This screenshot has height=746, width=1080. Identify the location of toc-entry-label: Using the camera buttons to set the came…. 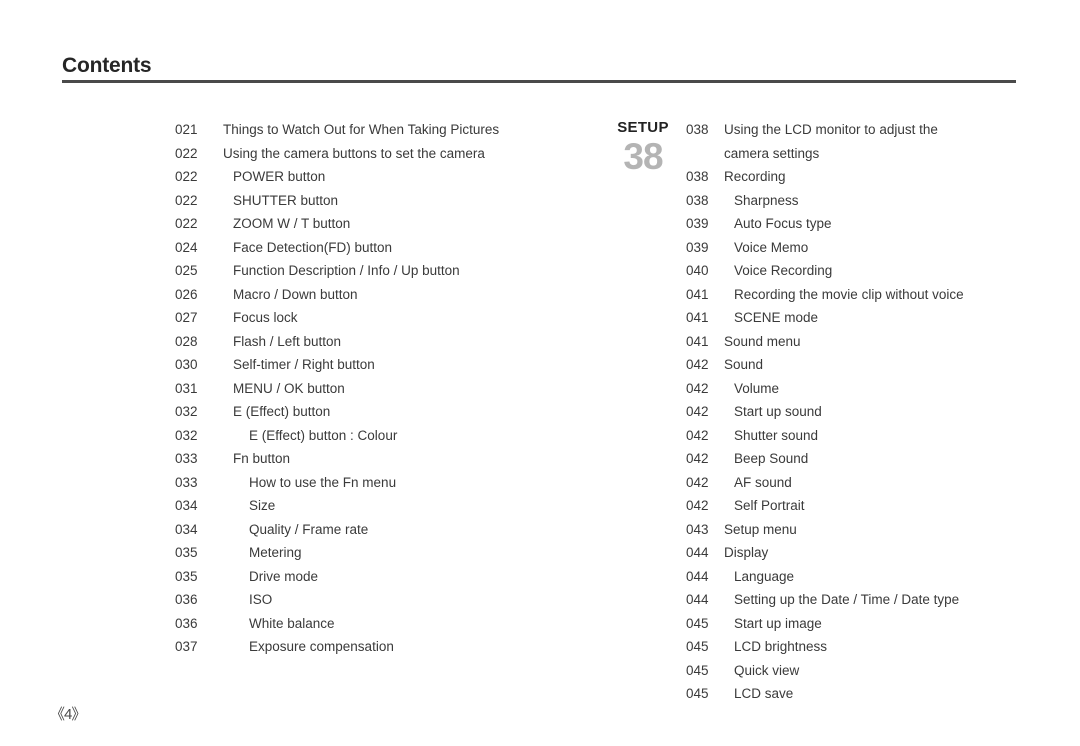
(354, 153).